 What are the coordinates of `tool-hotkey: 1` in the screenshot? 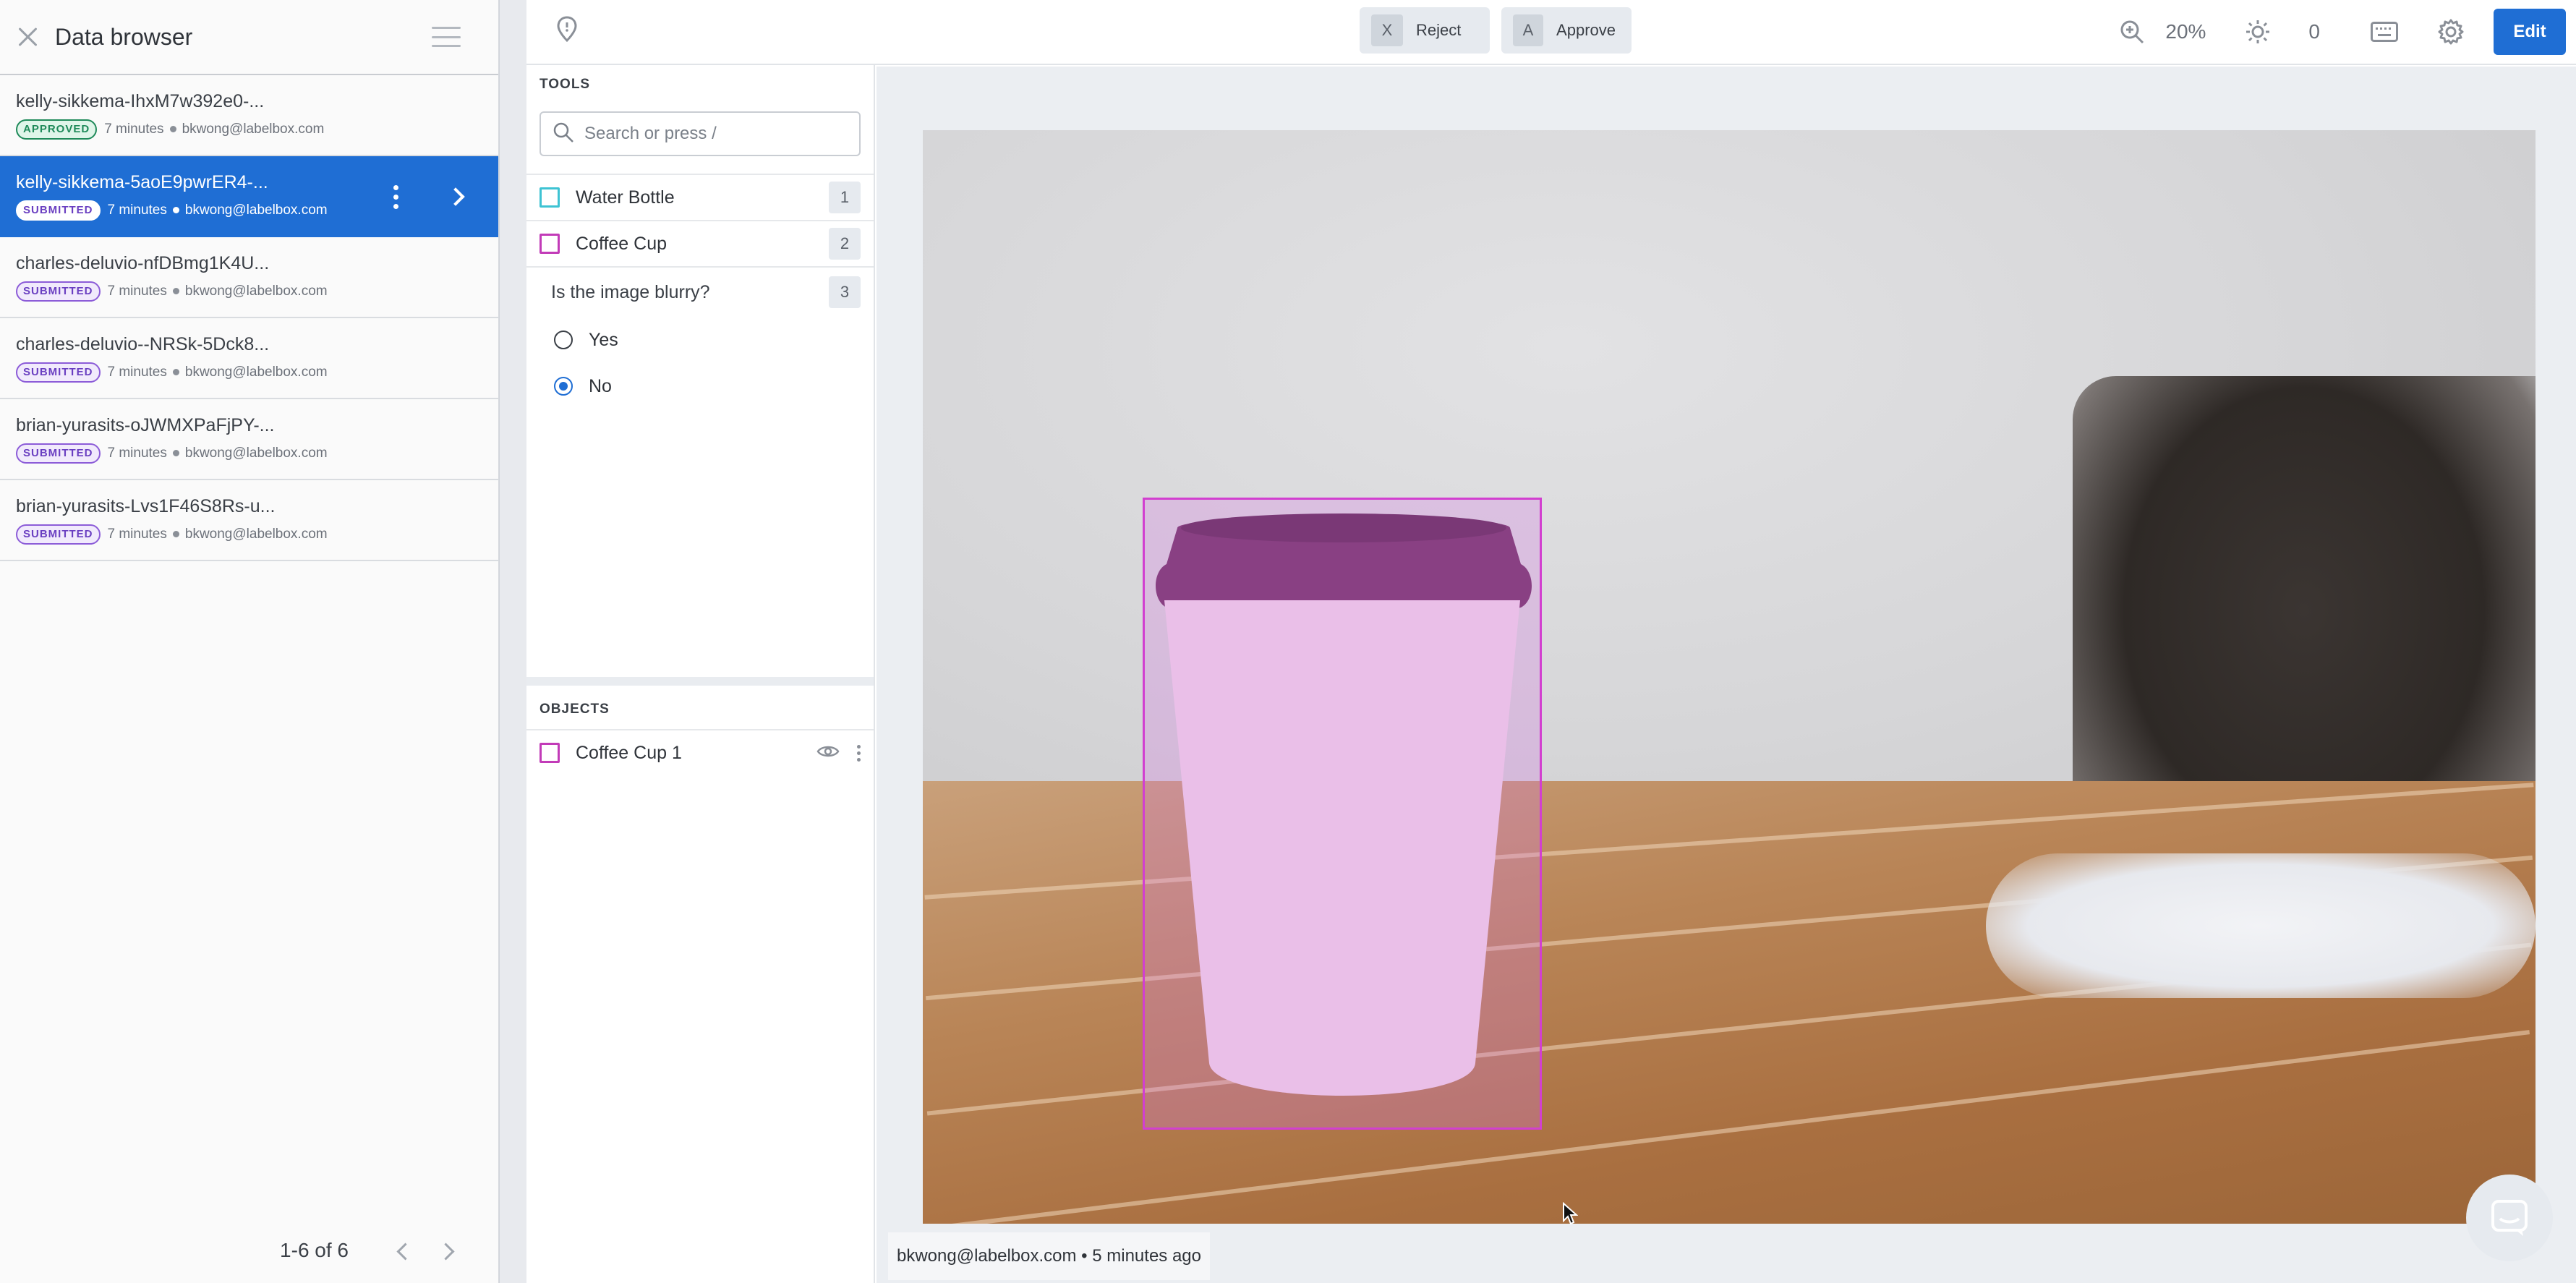 It's located at (845, 197).